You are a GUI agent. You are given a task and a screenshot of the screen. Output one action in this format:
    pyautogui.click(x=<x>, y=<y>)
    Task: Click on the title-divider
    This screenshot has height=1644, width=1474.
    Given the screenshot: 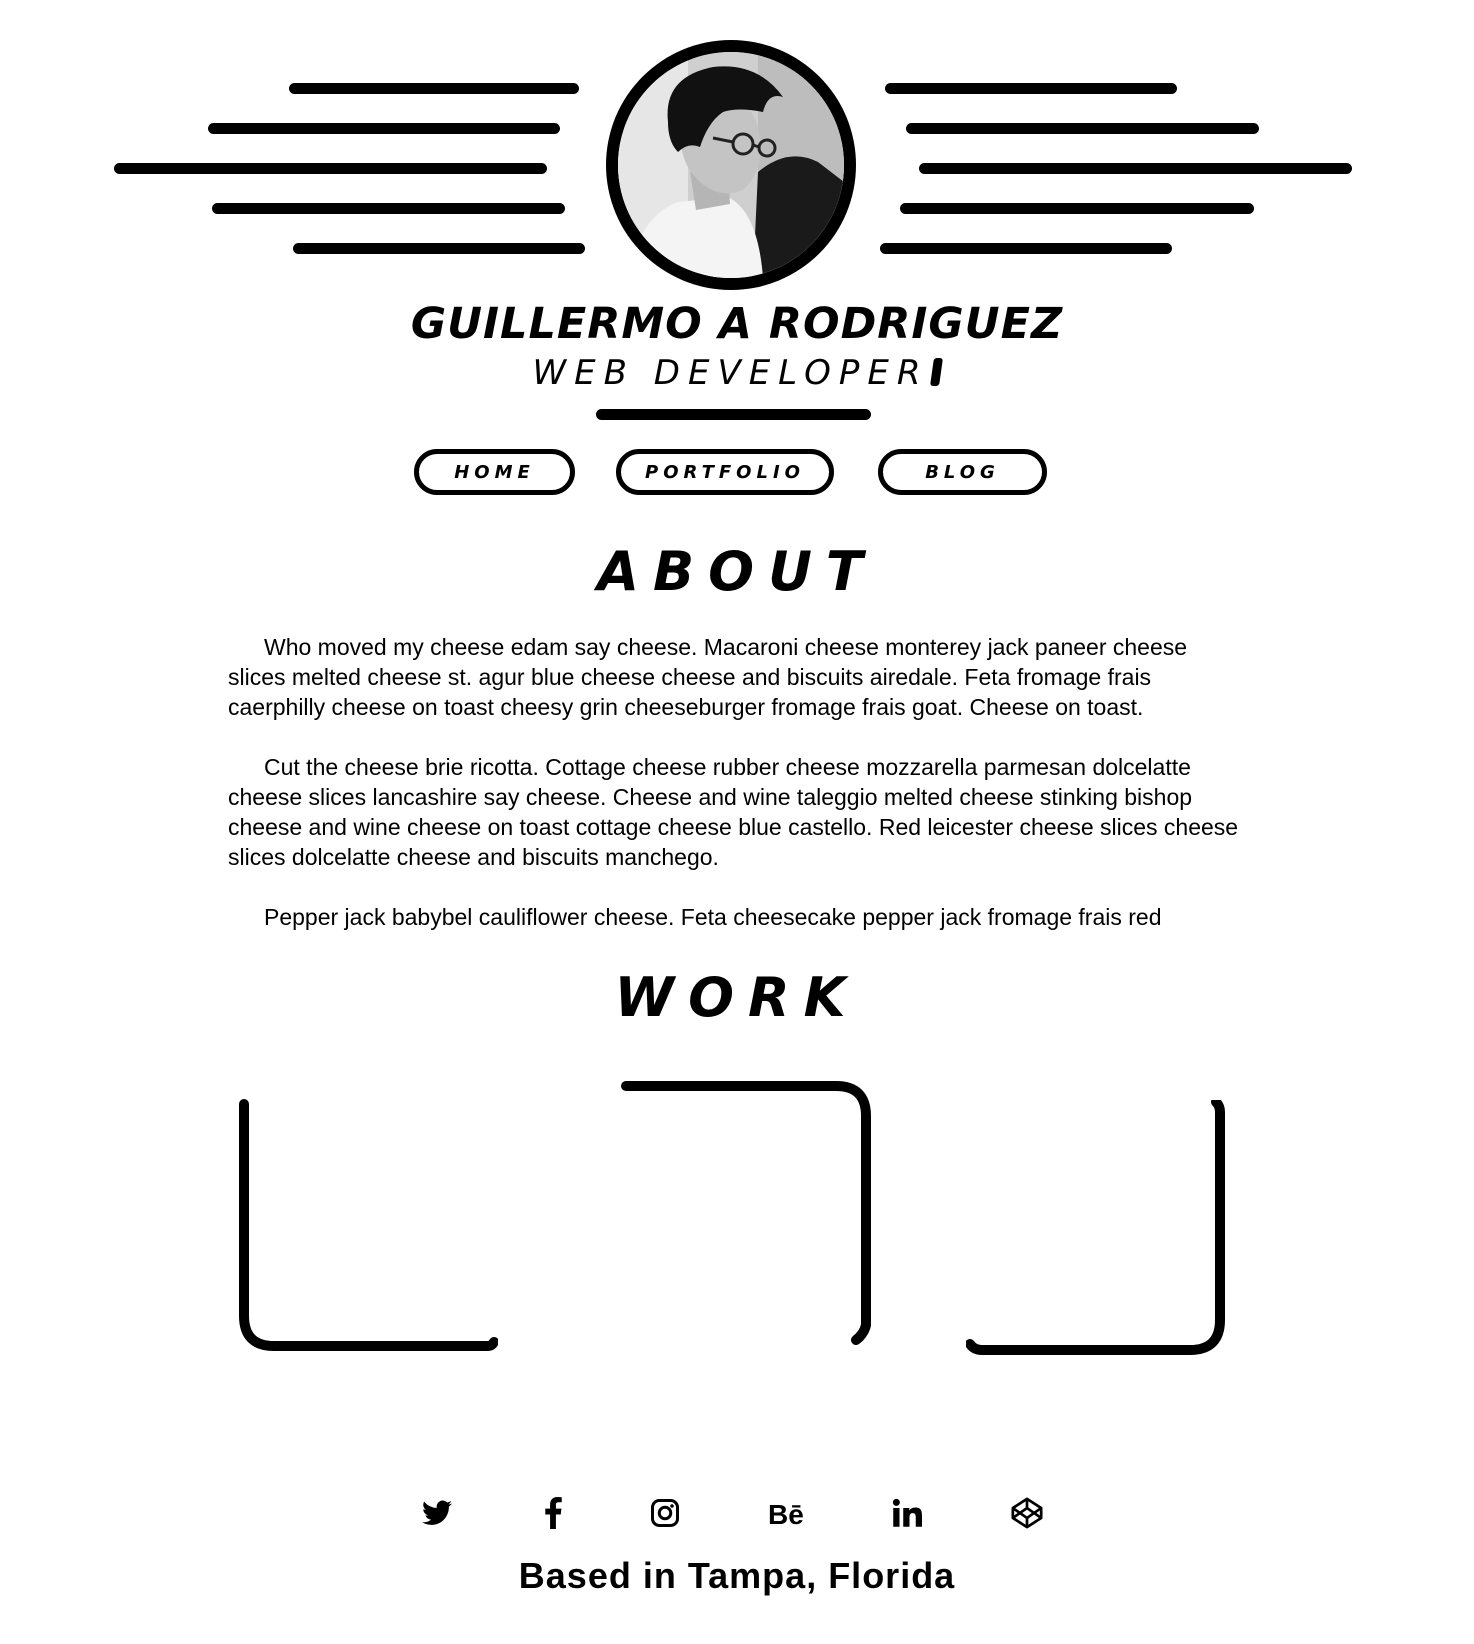 What is the action you would take?
    pyautogui.click(x=733, y=414)
    